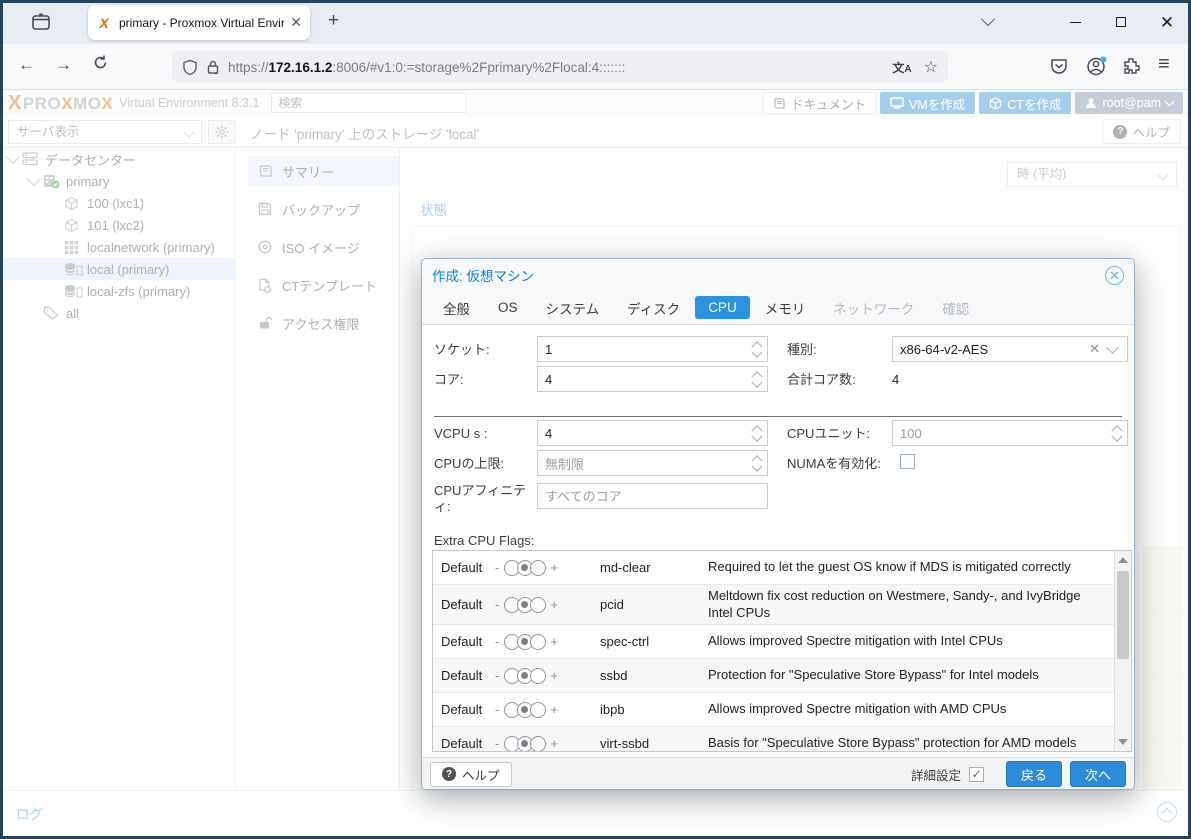  Describe the element at coordinates (469, 463) in the screenshot. I see `cpu-limit-label: CPUの上限:` at that location.